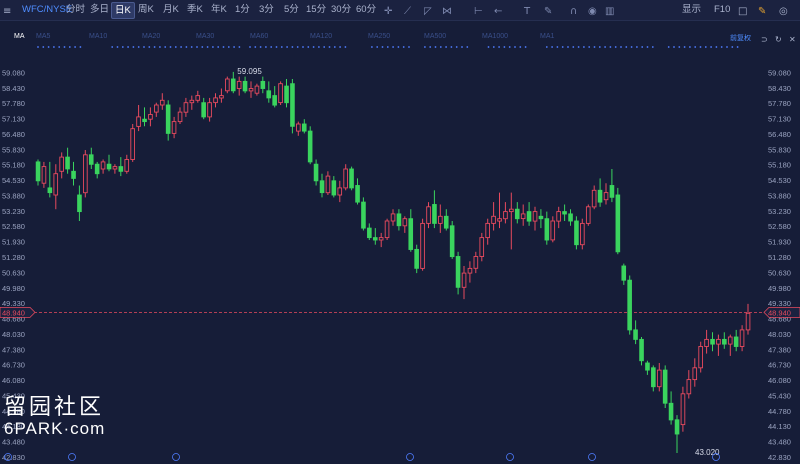 The width and height of the screenshot is (800, 464). Describe the element at coordinates (609, 11) in the screenshot. I see `trash-icon: ▥` at that location.